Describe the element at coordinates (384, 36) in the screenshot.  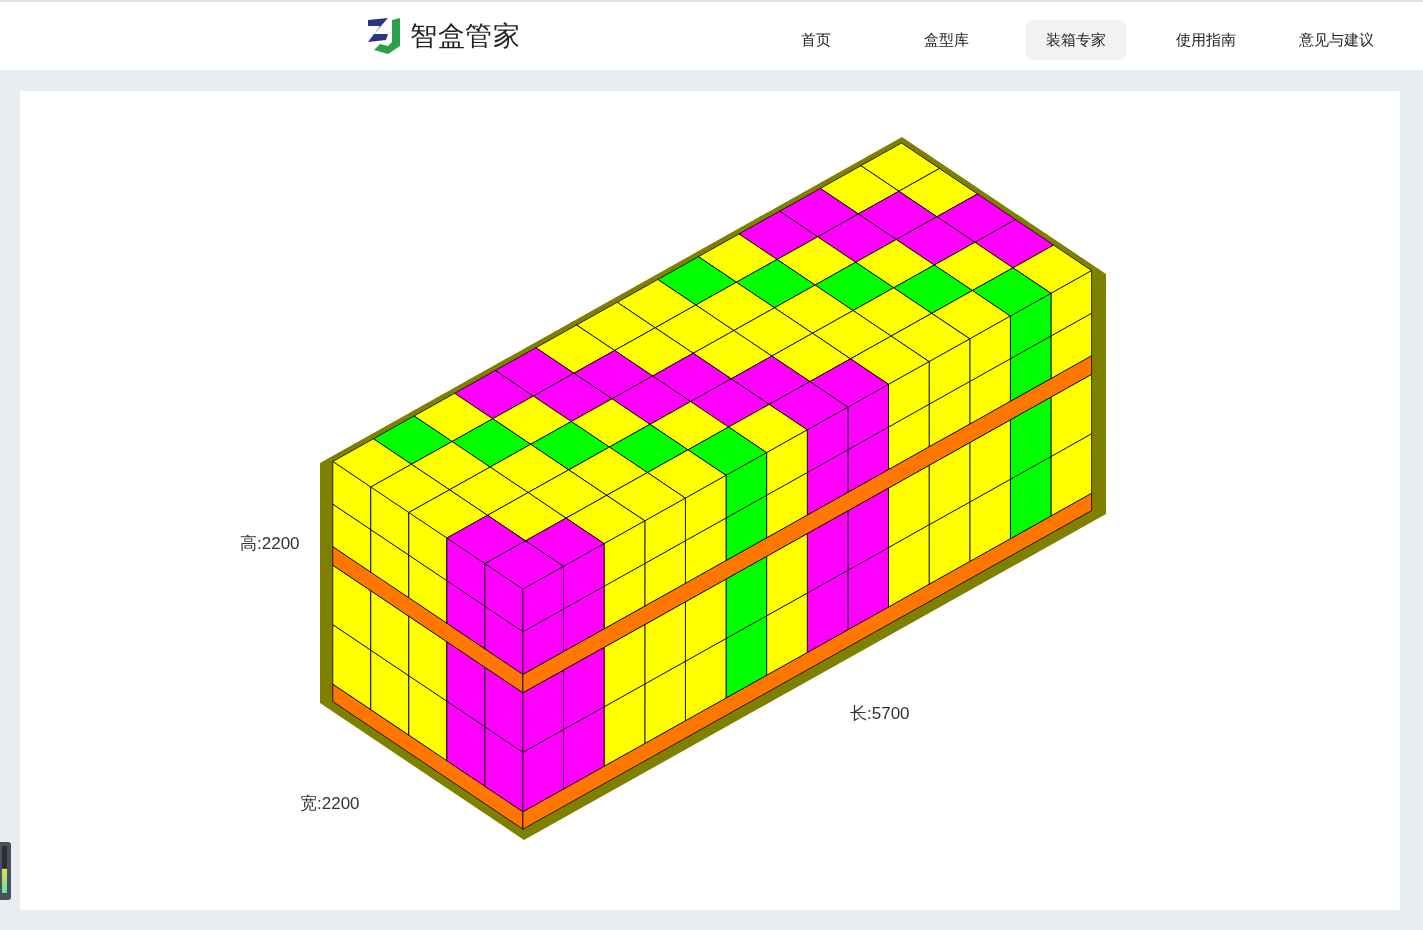
I see `logo-icon` at that location.